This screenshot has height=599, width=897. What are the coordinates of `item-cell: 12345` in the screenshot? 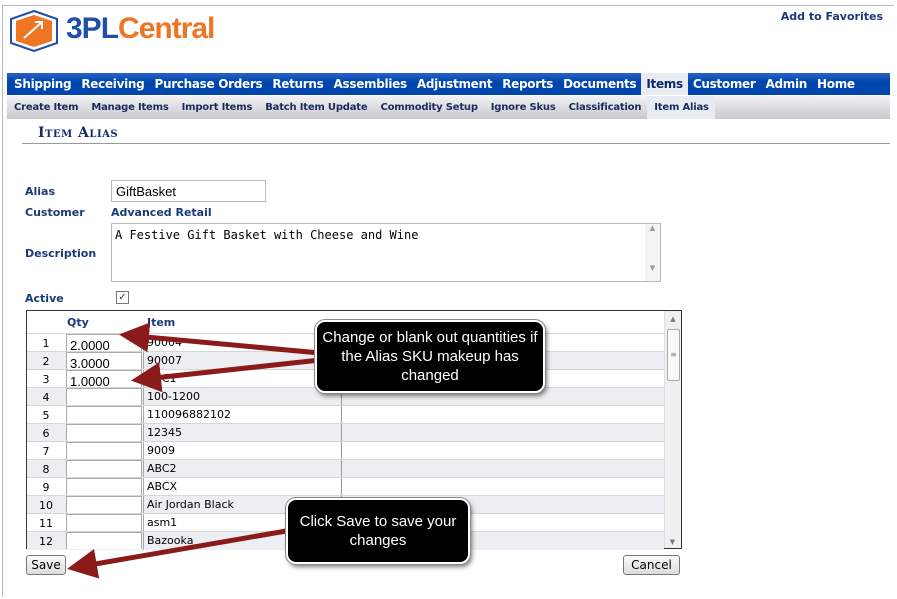 It's located at (242, 433).